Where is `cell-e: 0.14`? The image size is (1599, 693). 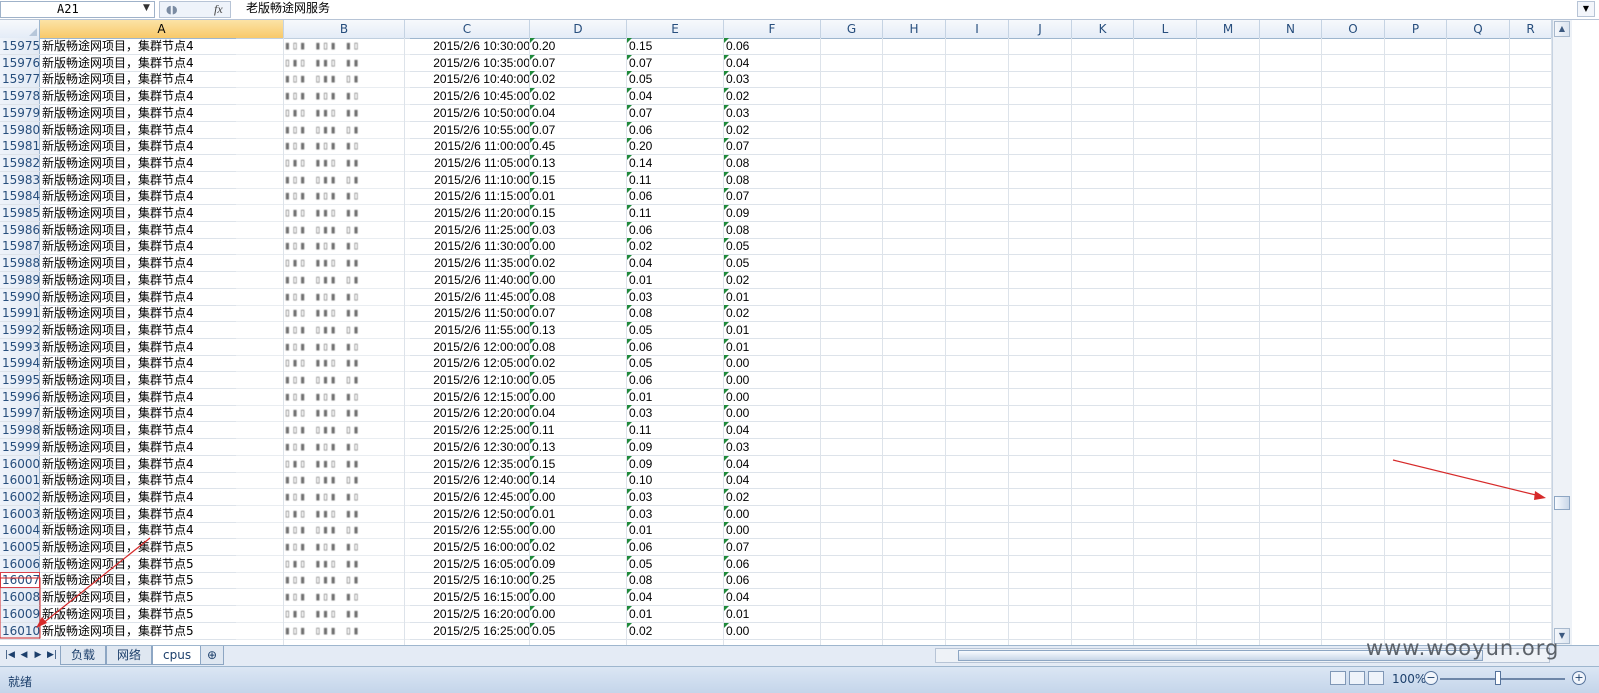
cell-e: 0.14 is located at coordinates (676, 162).